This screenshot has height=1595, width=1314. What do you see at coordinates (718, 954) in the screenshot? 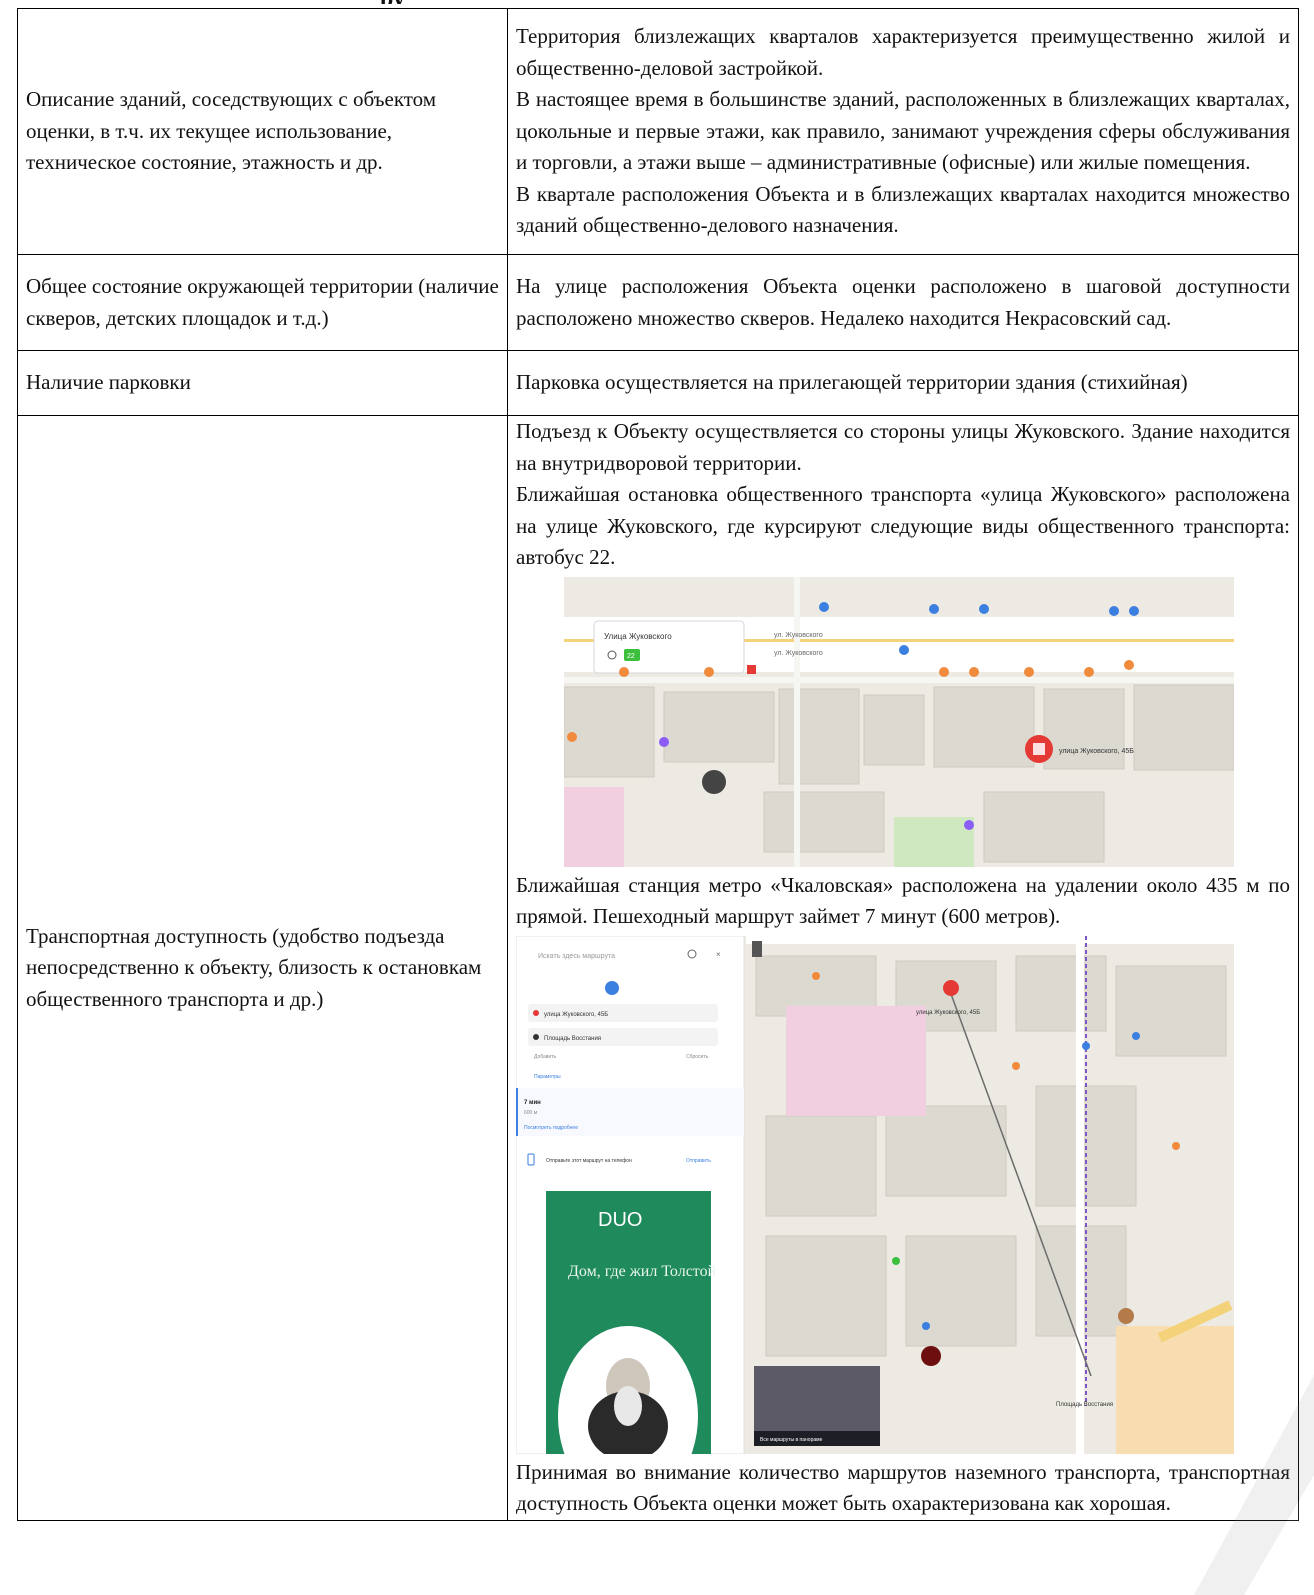
I see `close-icon: ×` at bounding box center [718, 954].